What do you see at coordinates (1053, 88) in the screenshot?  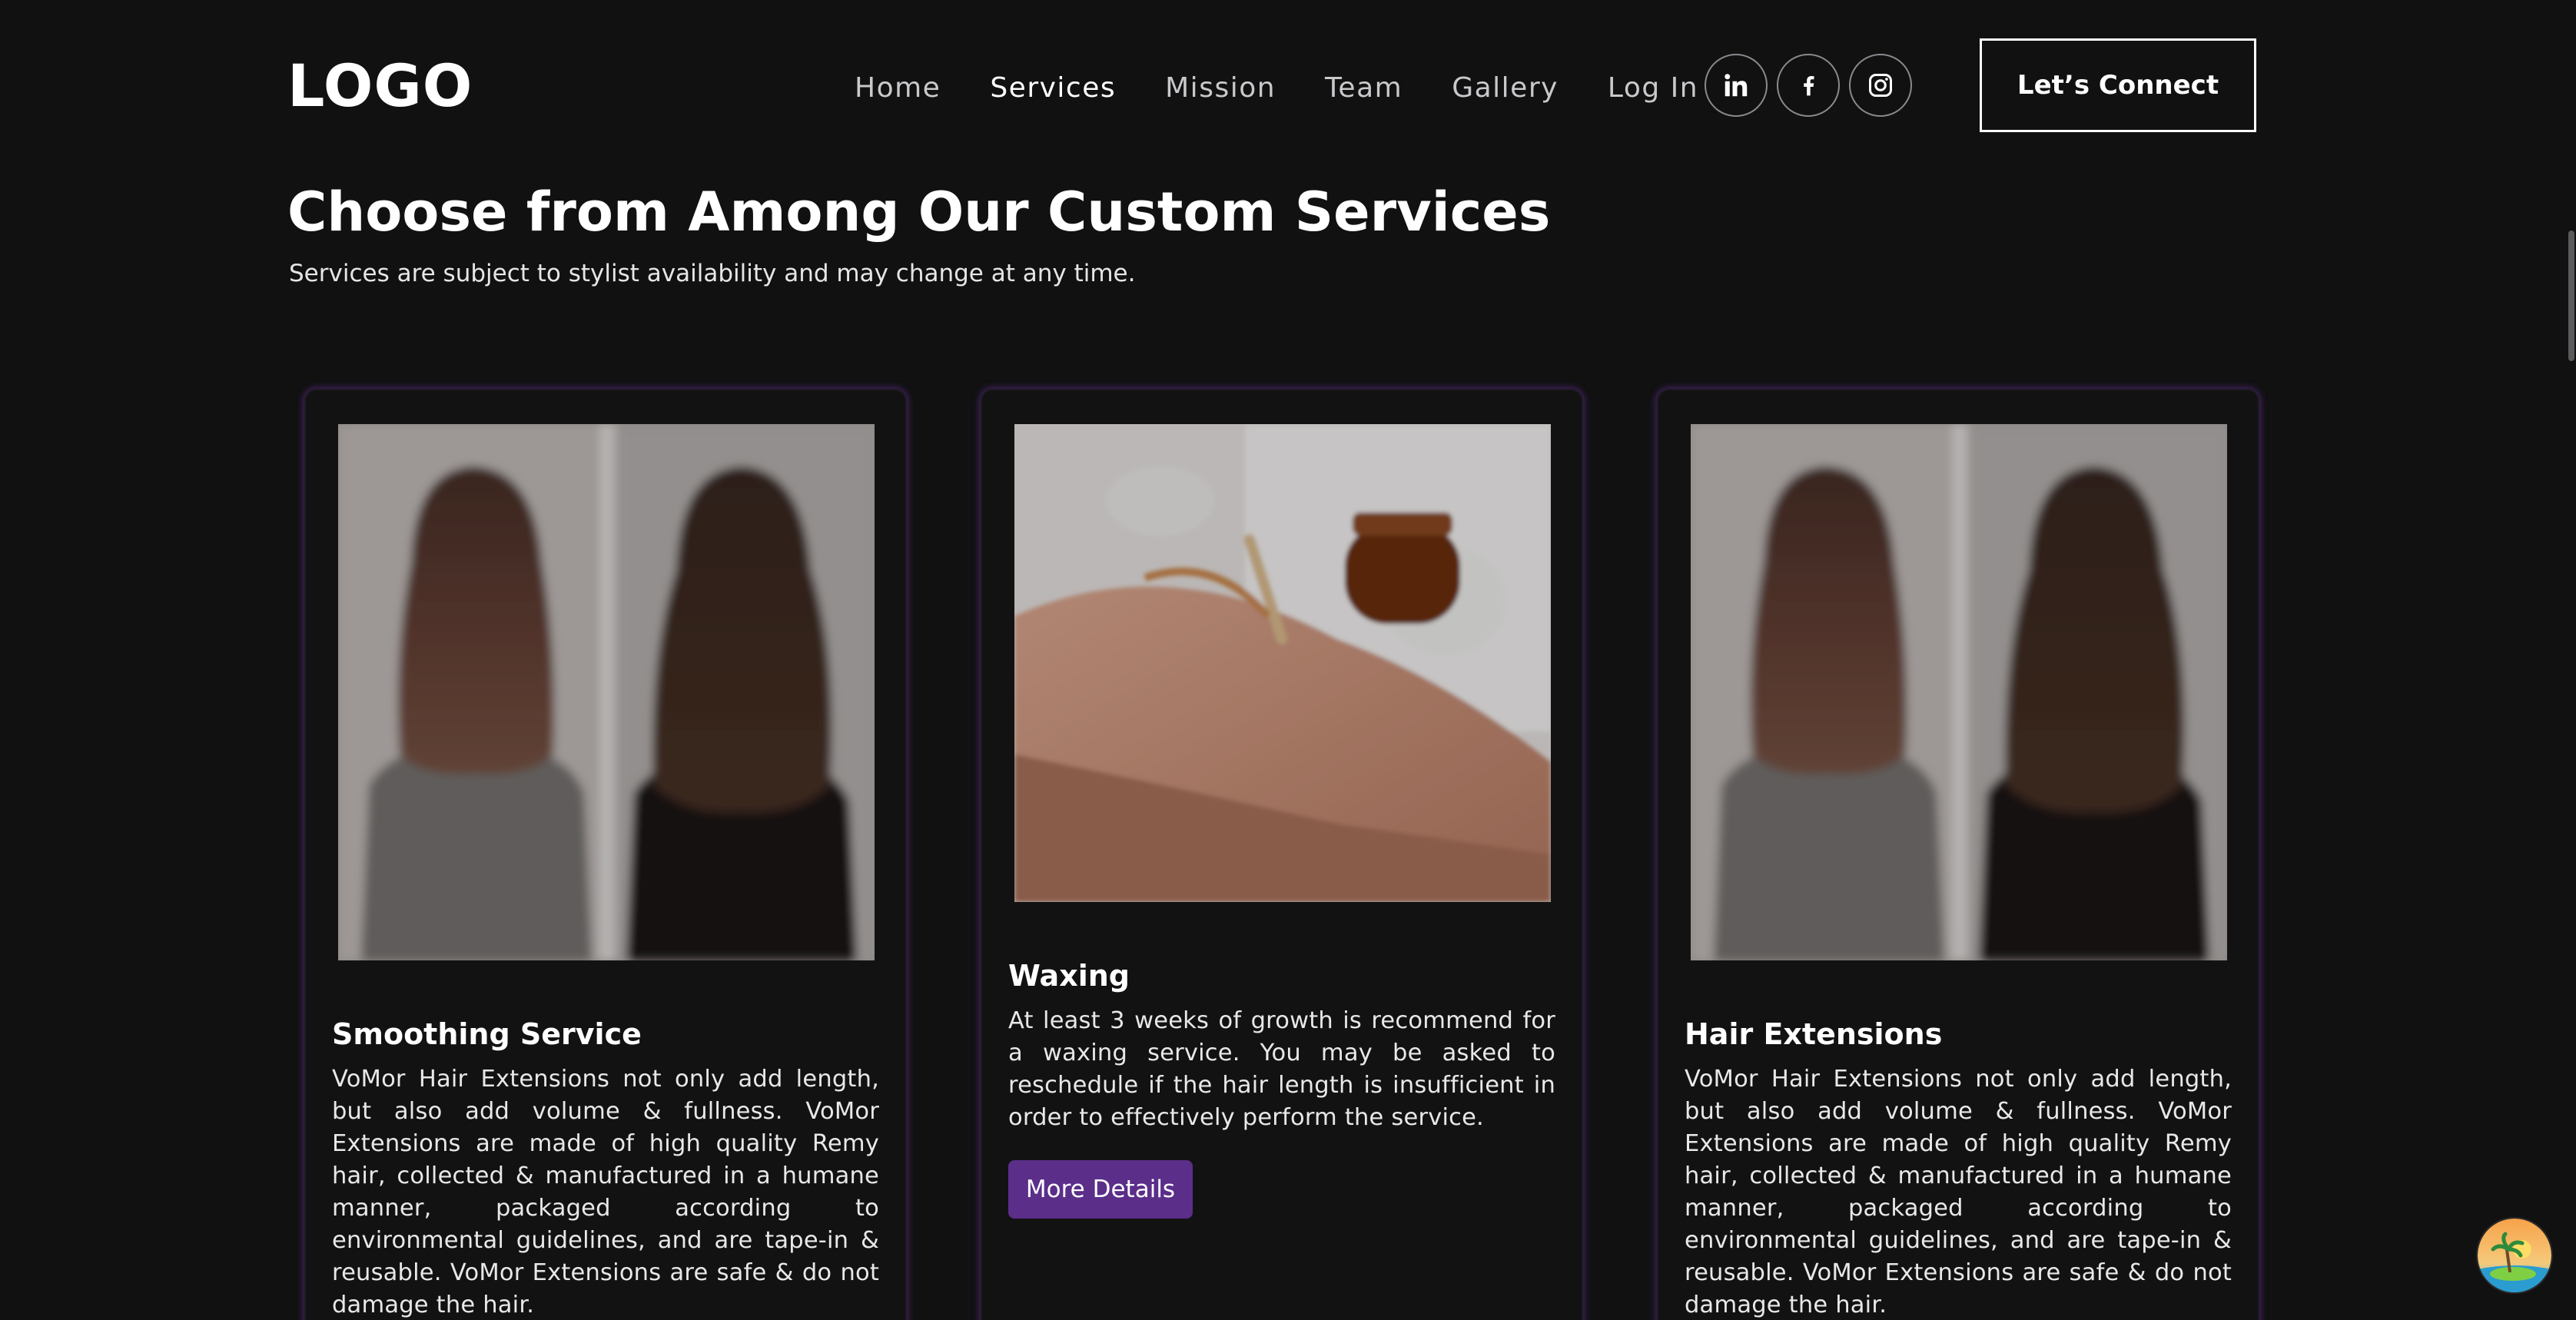 I see `nav-link-services: Services` at bounding box center [1053, 88].